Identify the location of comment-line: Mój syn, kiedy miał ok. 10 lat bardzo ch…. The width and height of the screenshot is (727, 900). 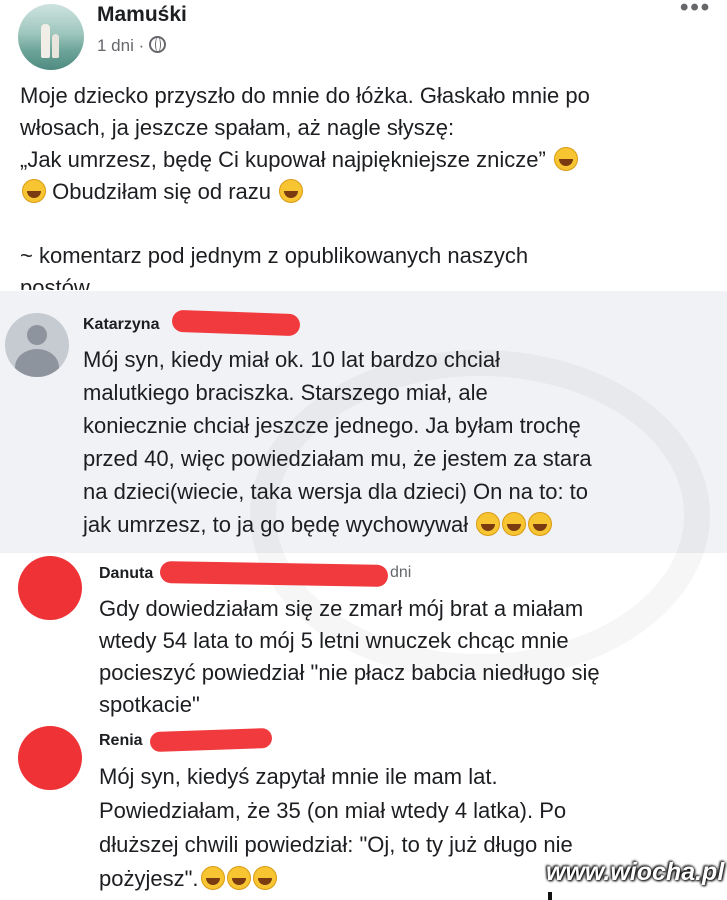
(291, 359).